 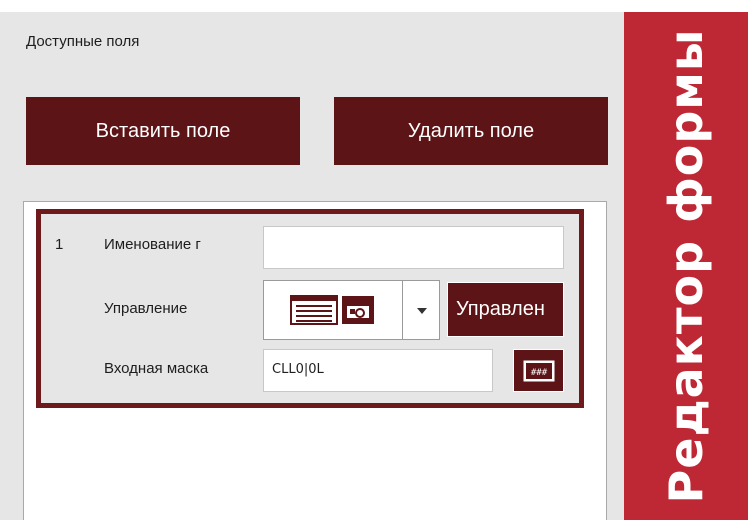 I want to click on form-editor-title: Редактор формы, so click(x=686, y=266).